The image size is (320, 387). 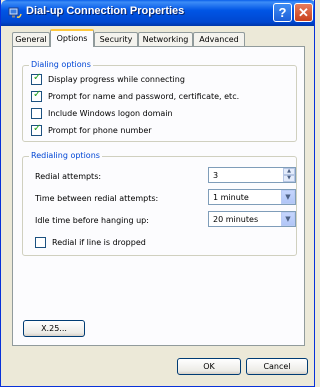 I want to click on tab-advanced: Advanced, so click(x=219, y=39).